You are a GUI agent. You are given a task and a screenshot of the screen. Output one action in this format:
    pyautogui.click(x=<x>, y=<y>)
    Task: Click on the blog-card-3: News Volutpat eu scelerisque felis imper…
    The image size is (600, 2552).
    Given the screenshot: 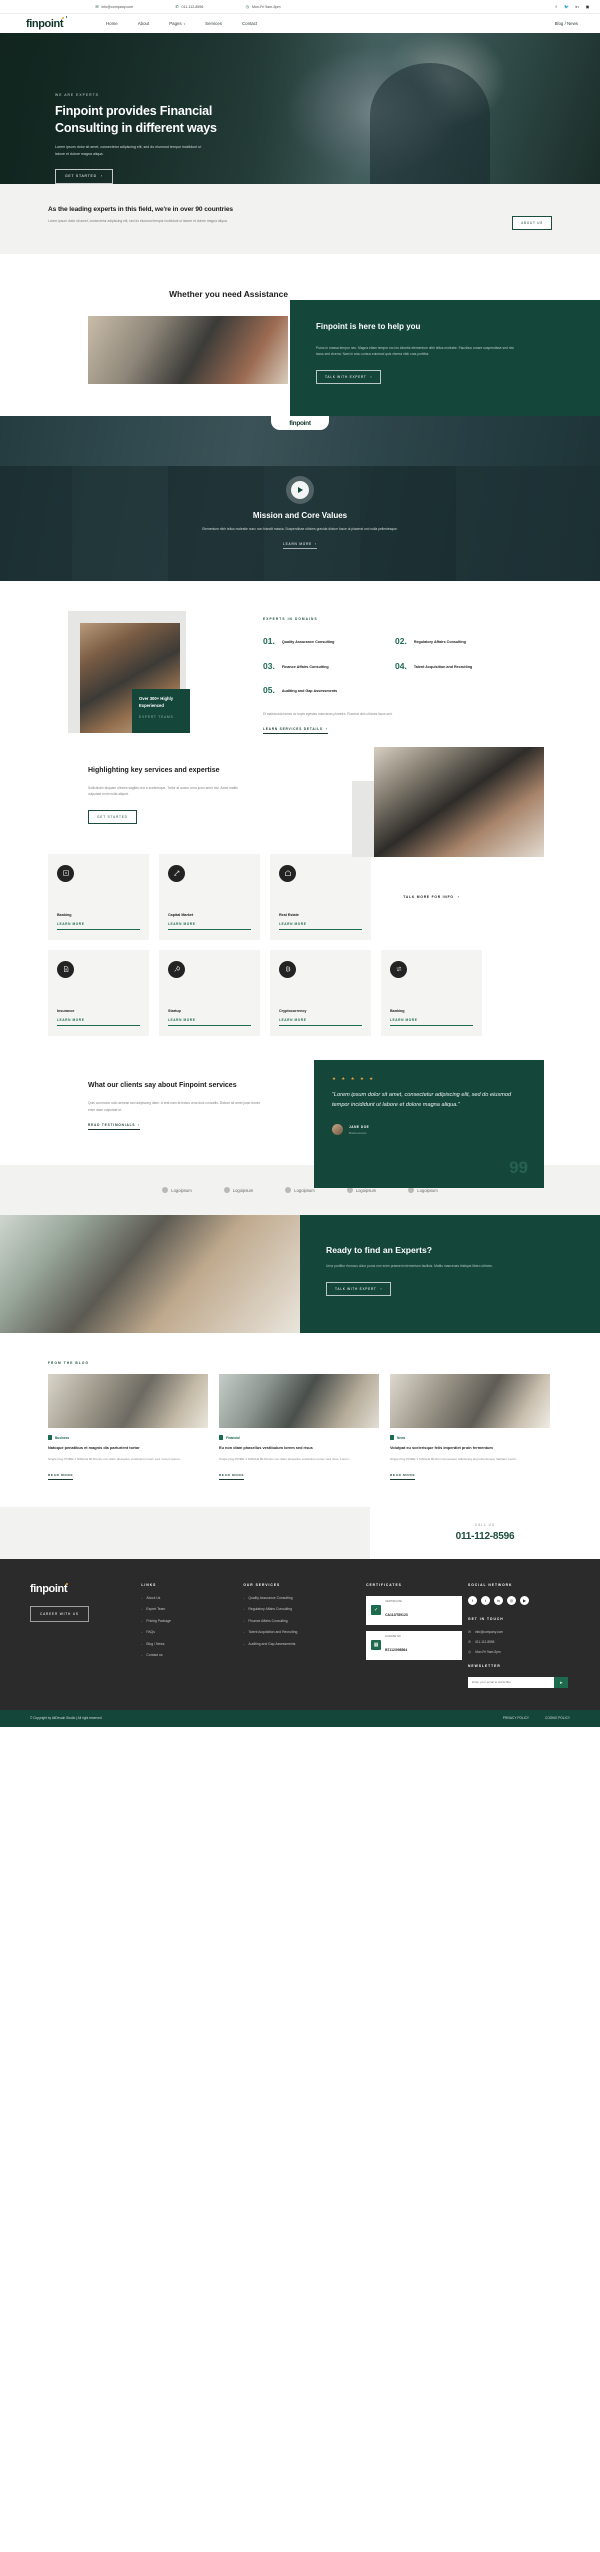 What is the action you would take?
    pyautogui.click(x=470, y=1427)
    